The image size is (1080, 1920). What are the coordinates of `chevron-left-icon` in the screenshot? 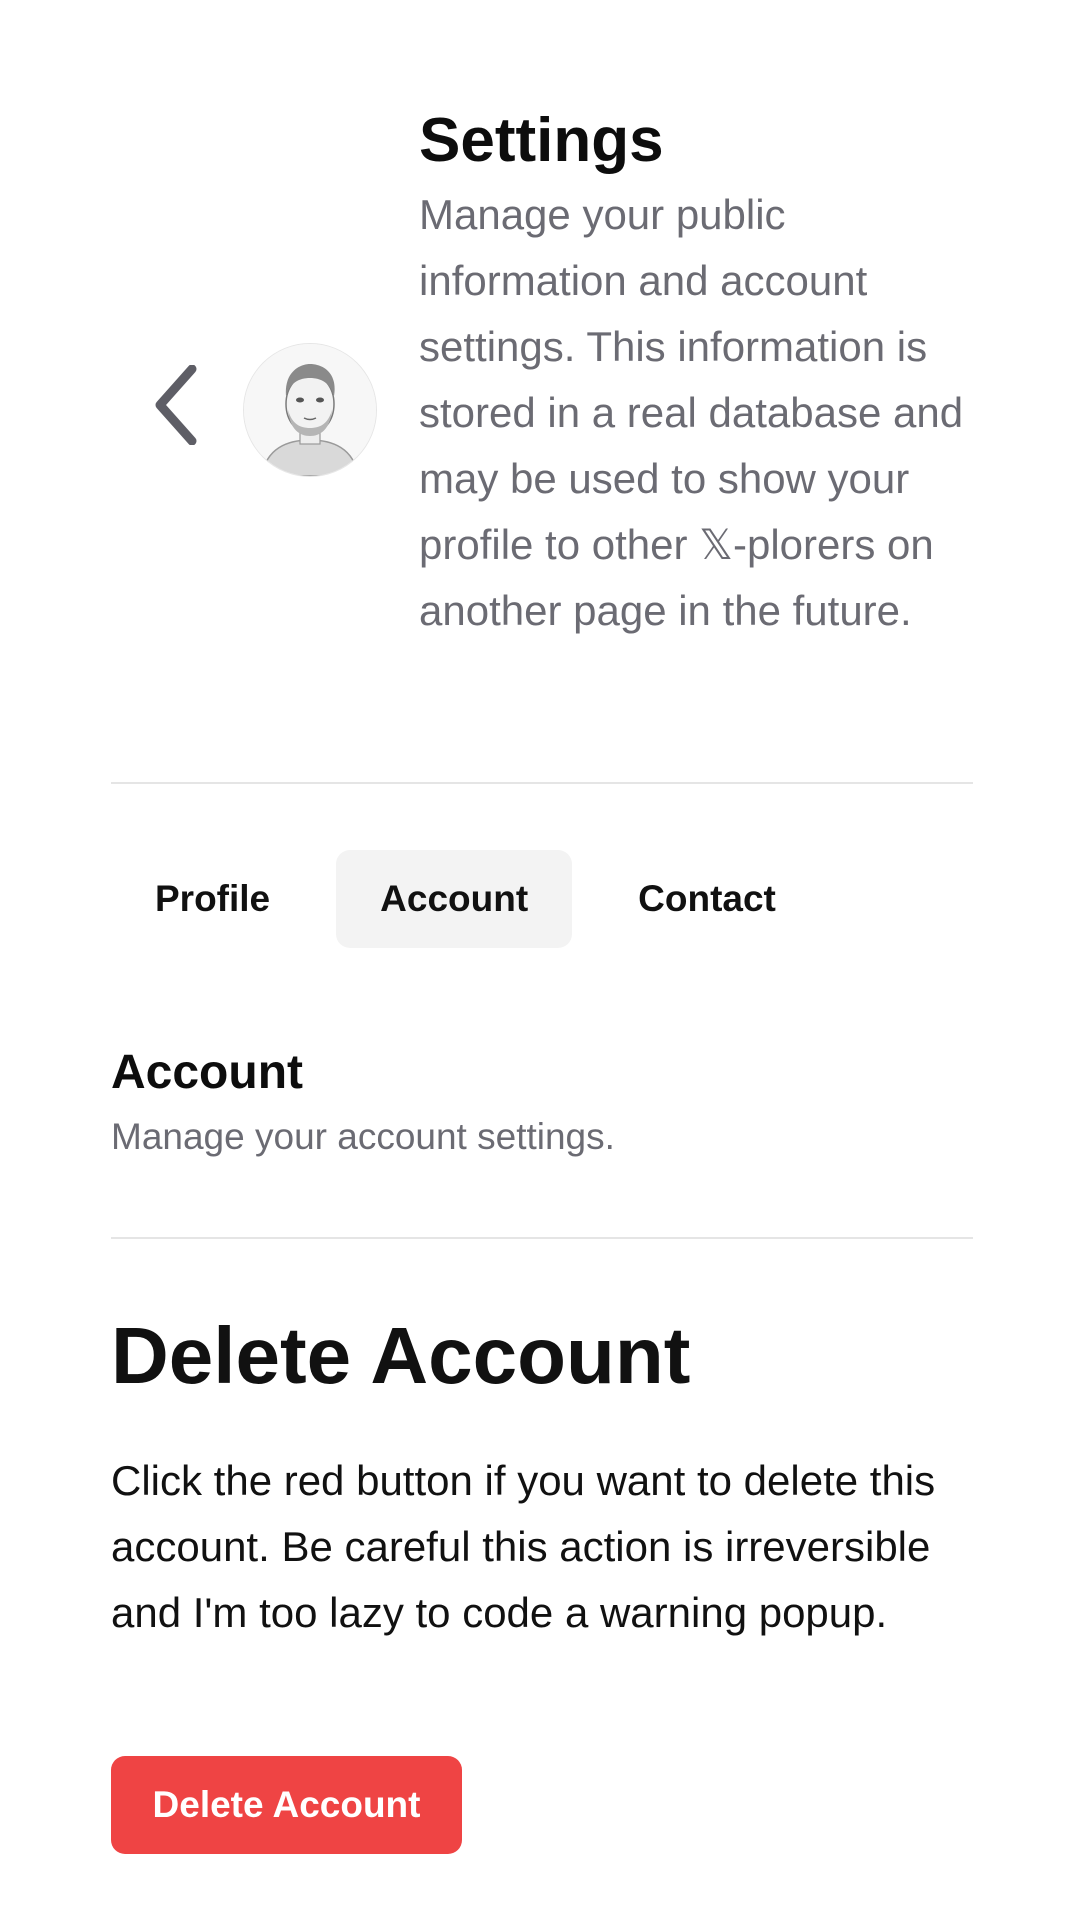 It's located at (176, 405).